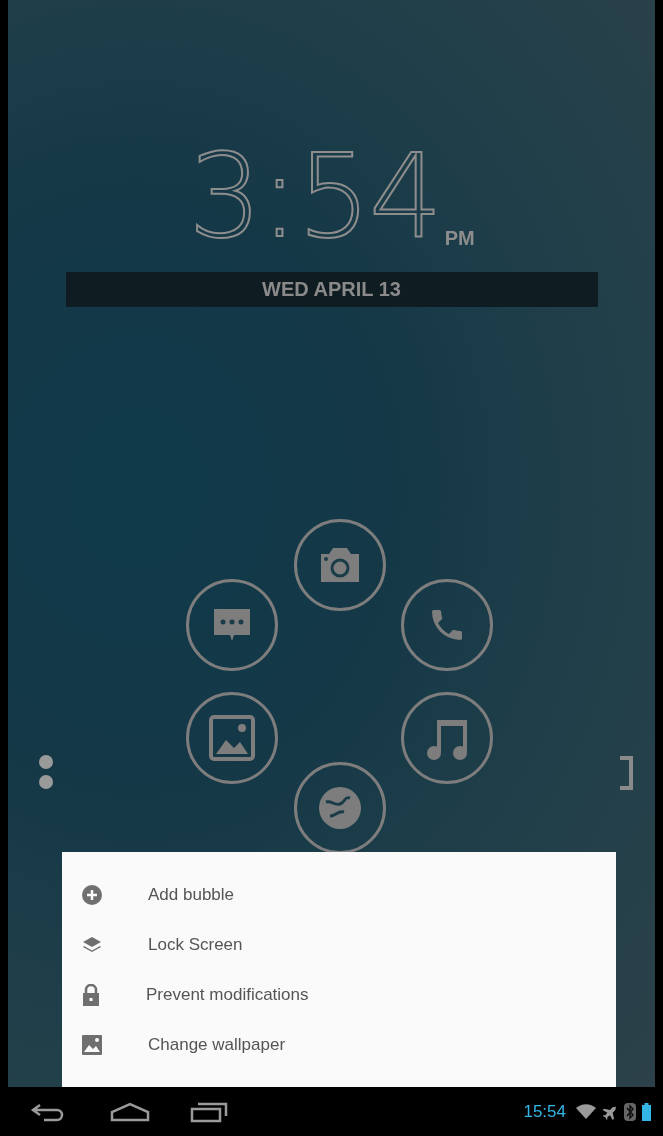 The image size is (663, 1136). Describe the element at coordinates (459, 238) in the screenshot. I see `clock-ampm: PM` at that location.